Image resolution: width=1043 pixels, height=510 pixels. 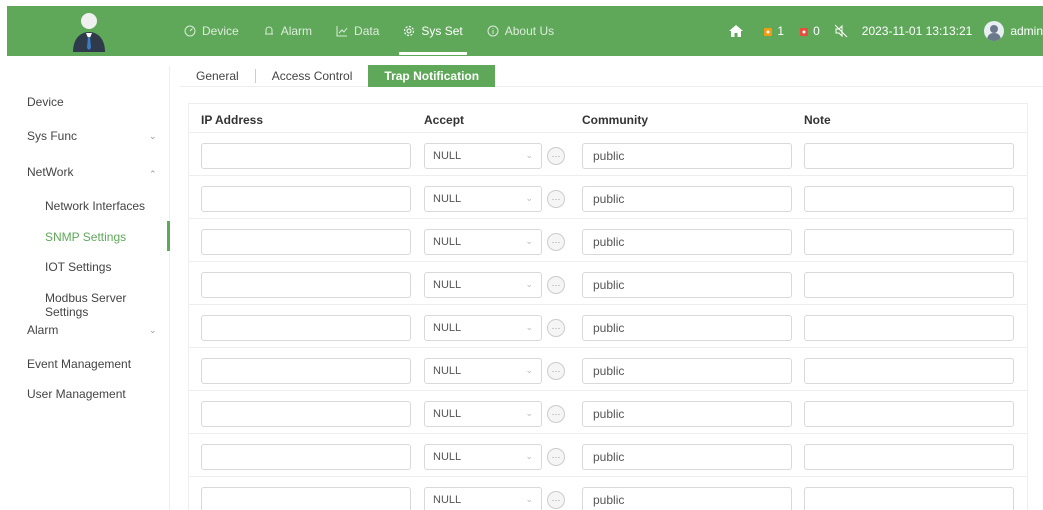 I want to click on nav-data: Data, so click(x=357, y=31).